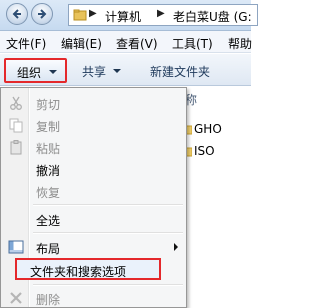 The height and width of the screenshot is (308, 320). What do you see at coordinates (80, 15) in the screenshot?
I see `drive-icon` at bounding box center [80, 15].